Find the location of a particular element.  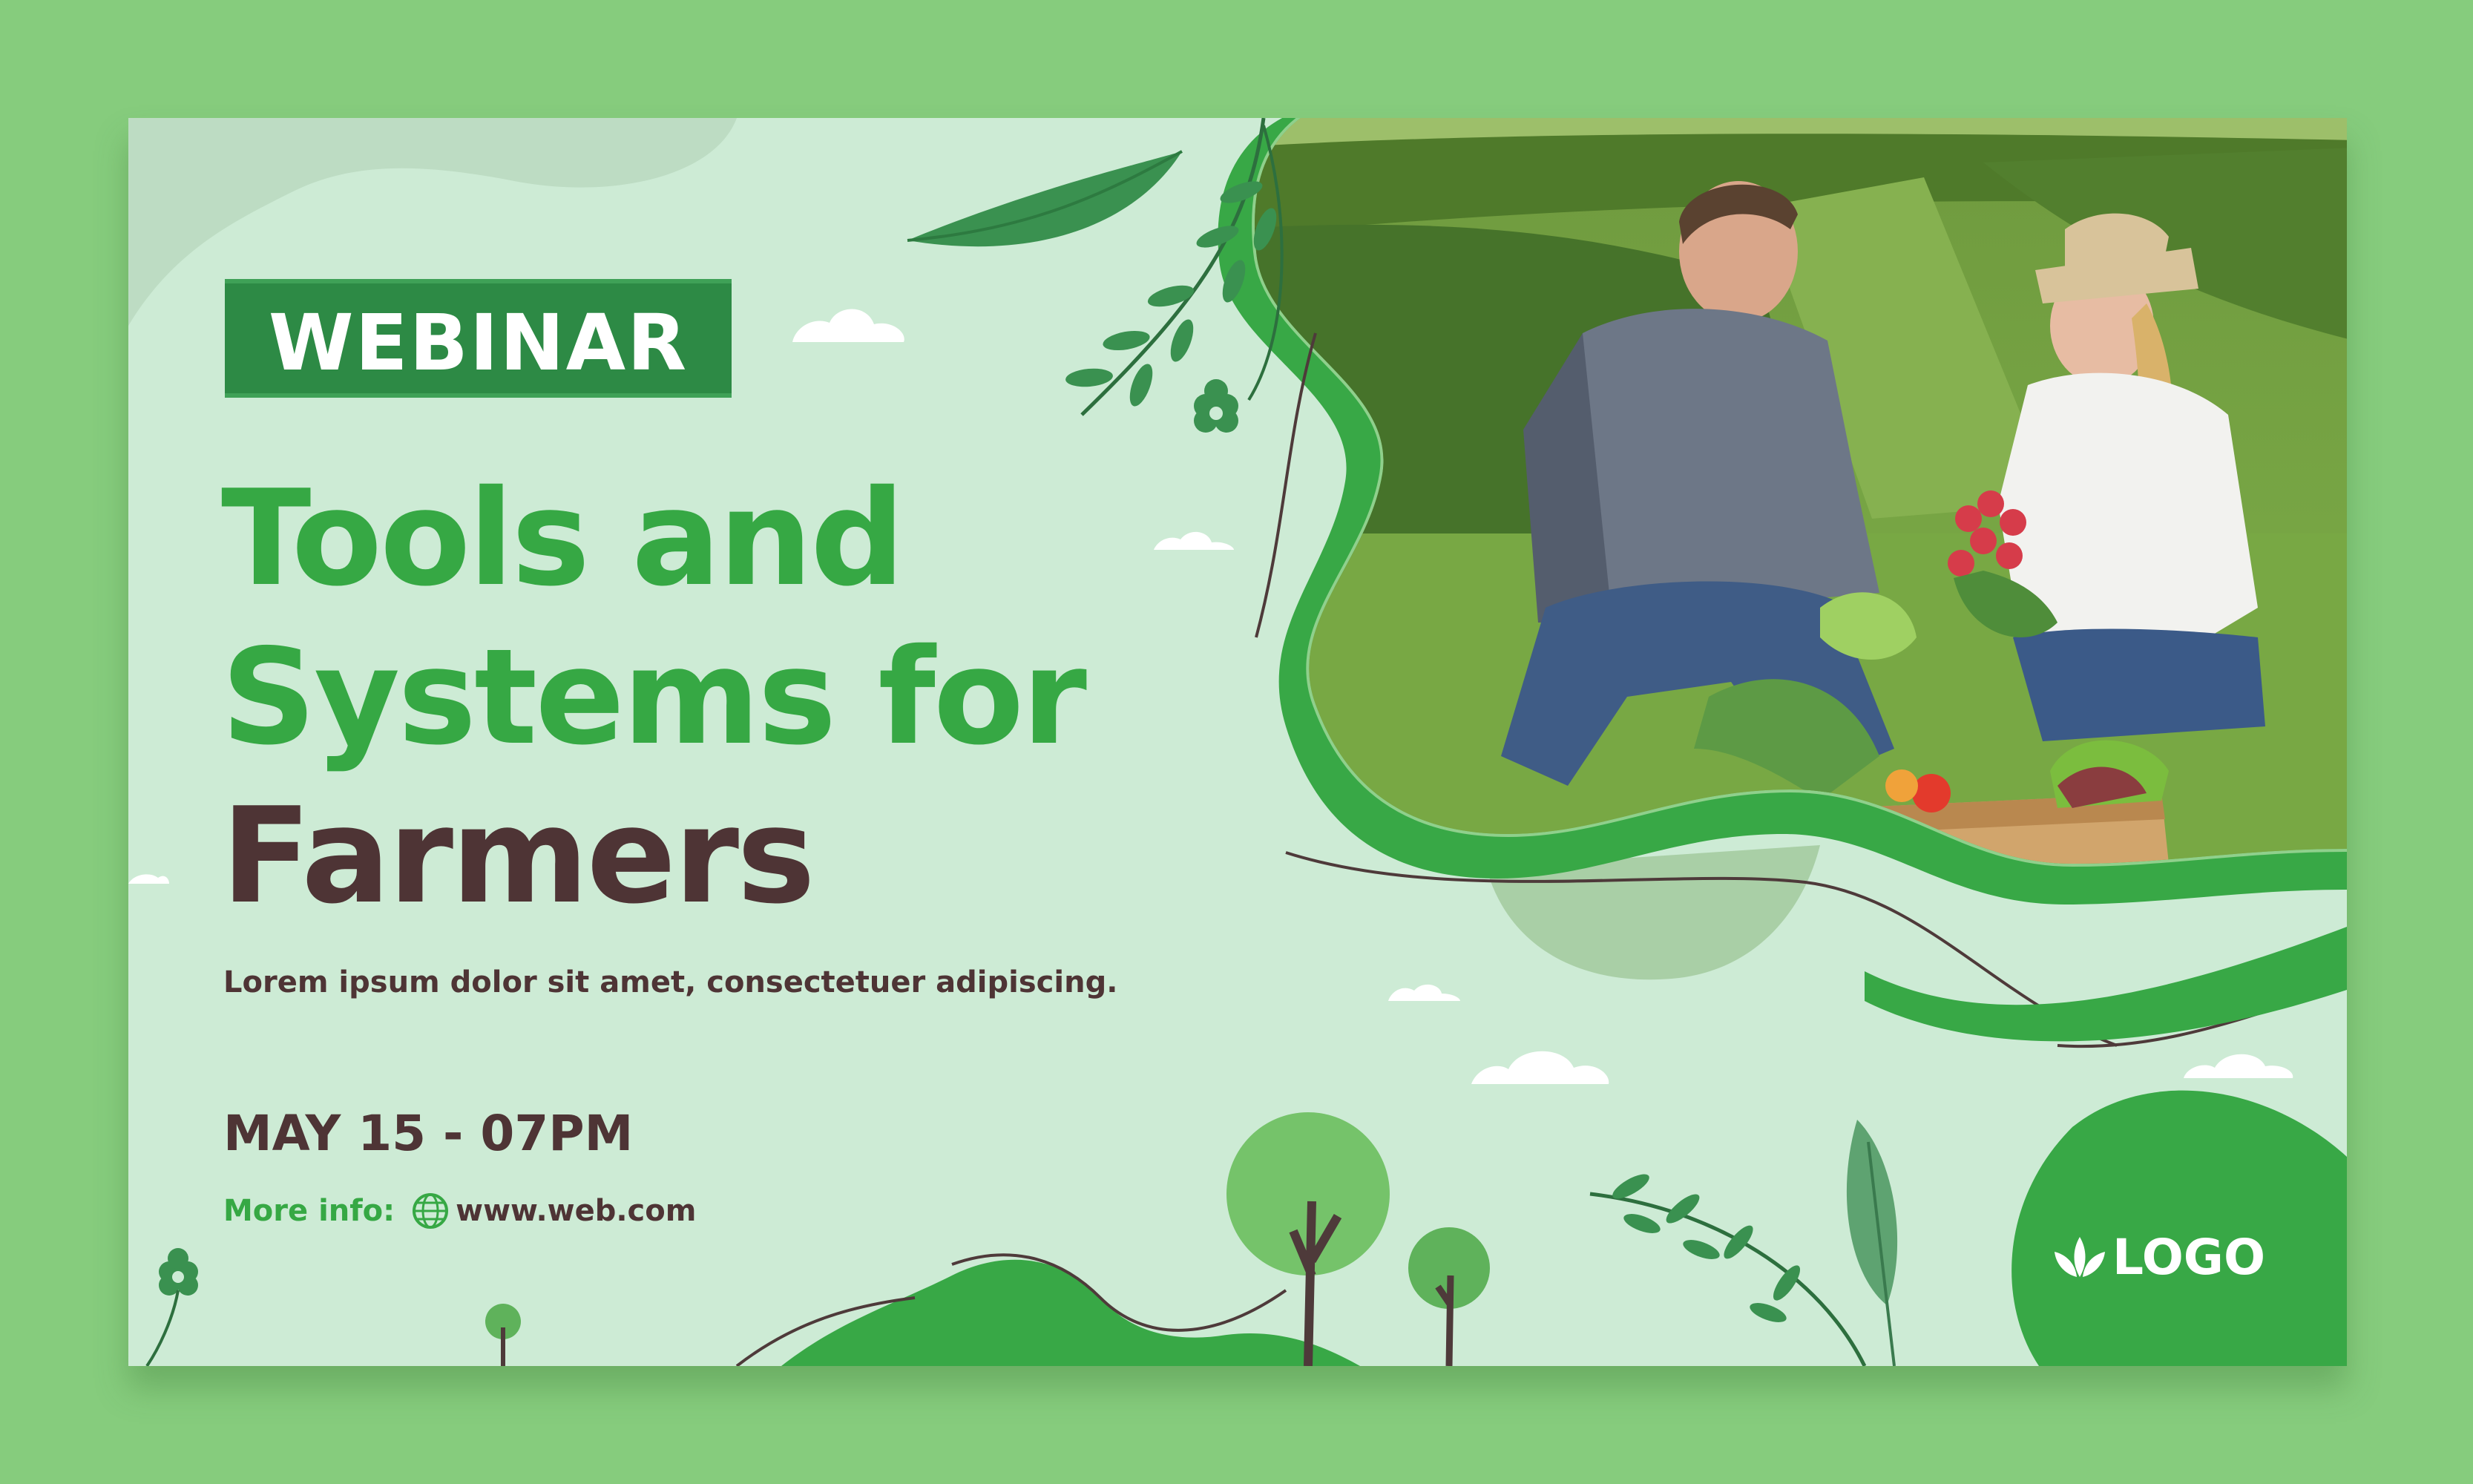

brand-logo: LOGO is located at coordinates (2157, 1257).